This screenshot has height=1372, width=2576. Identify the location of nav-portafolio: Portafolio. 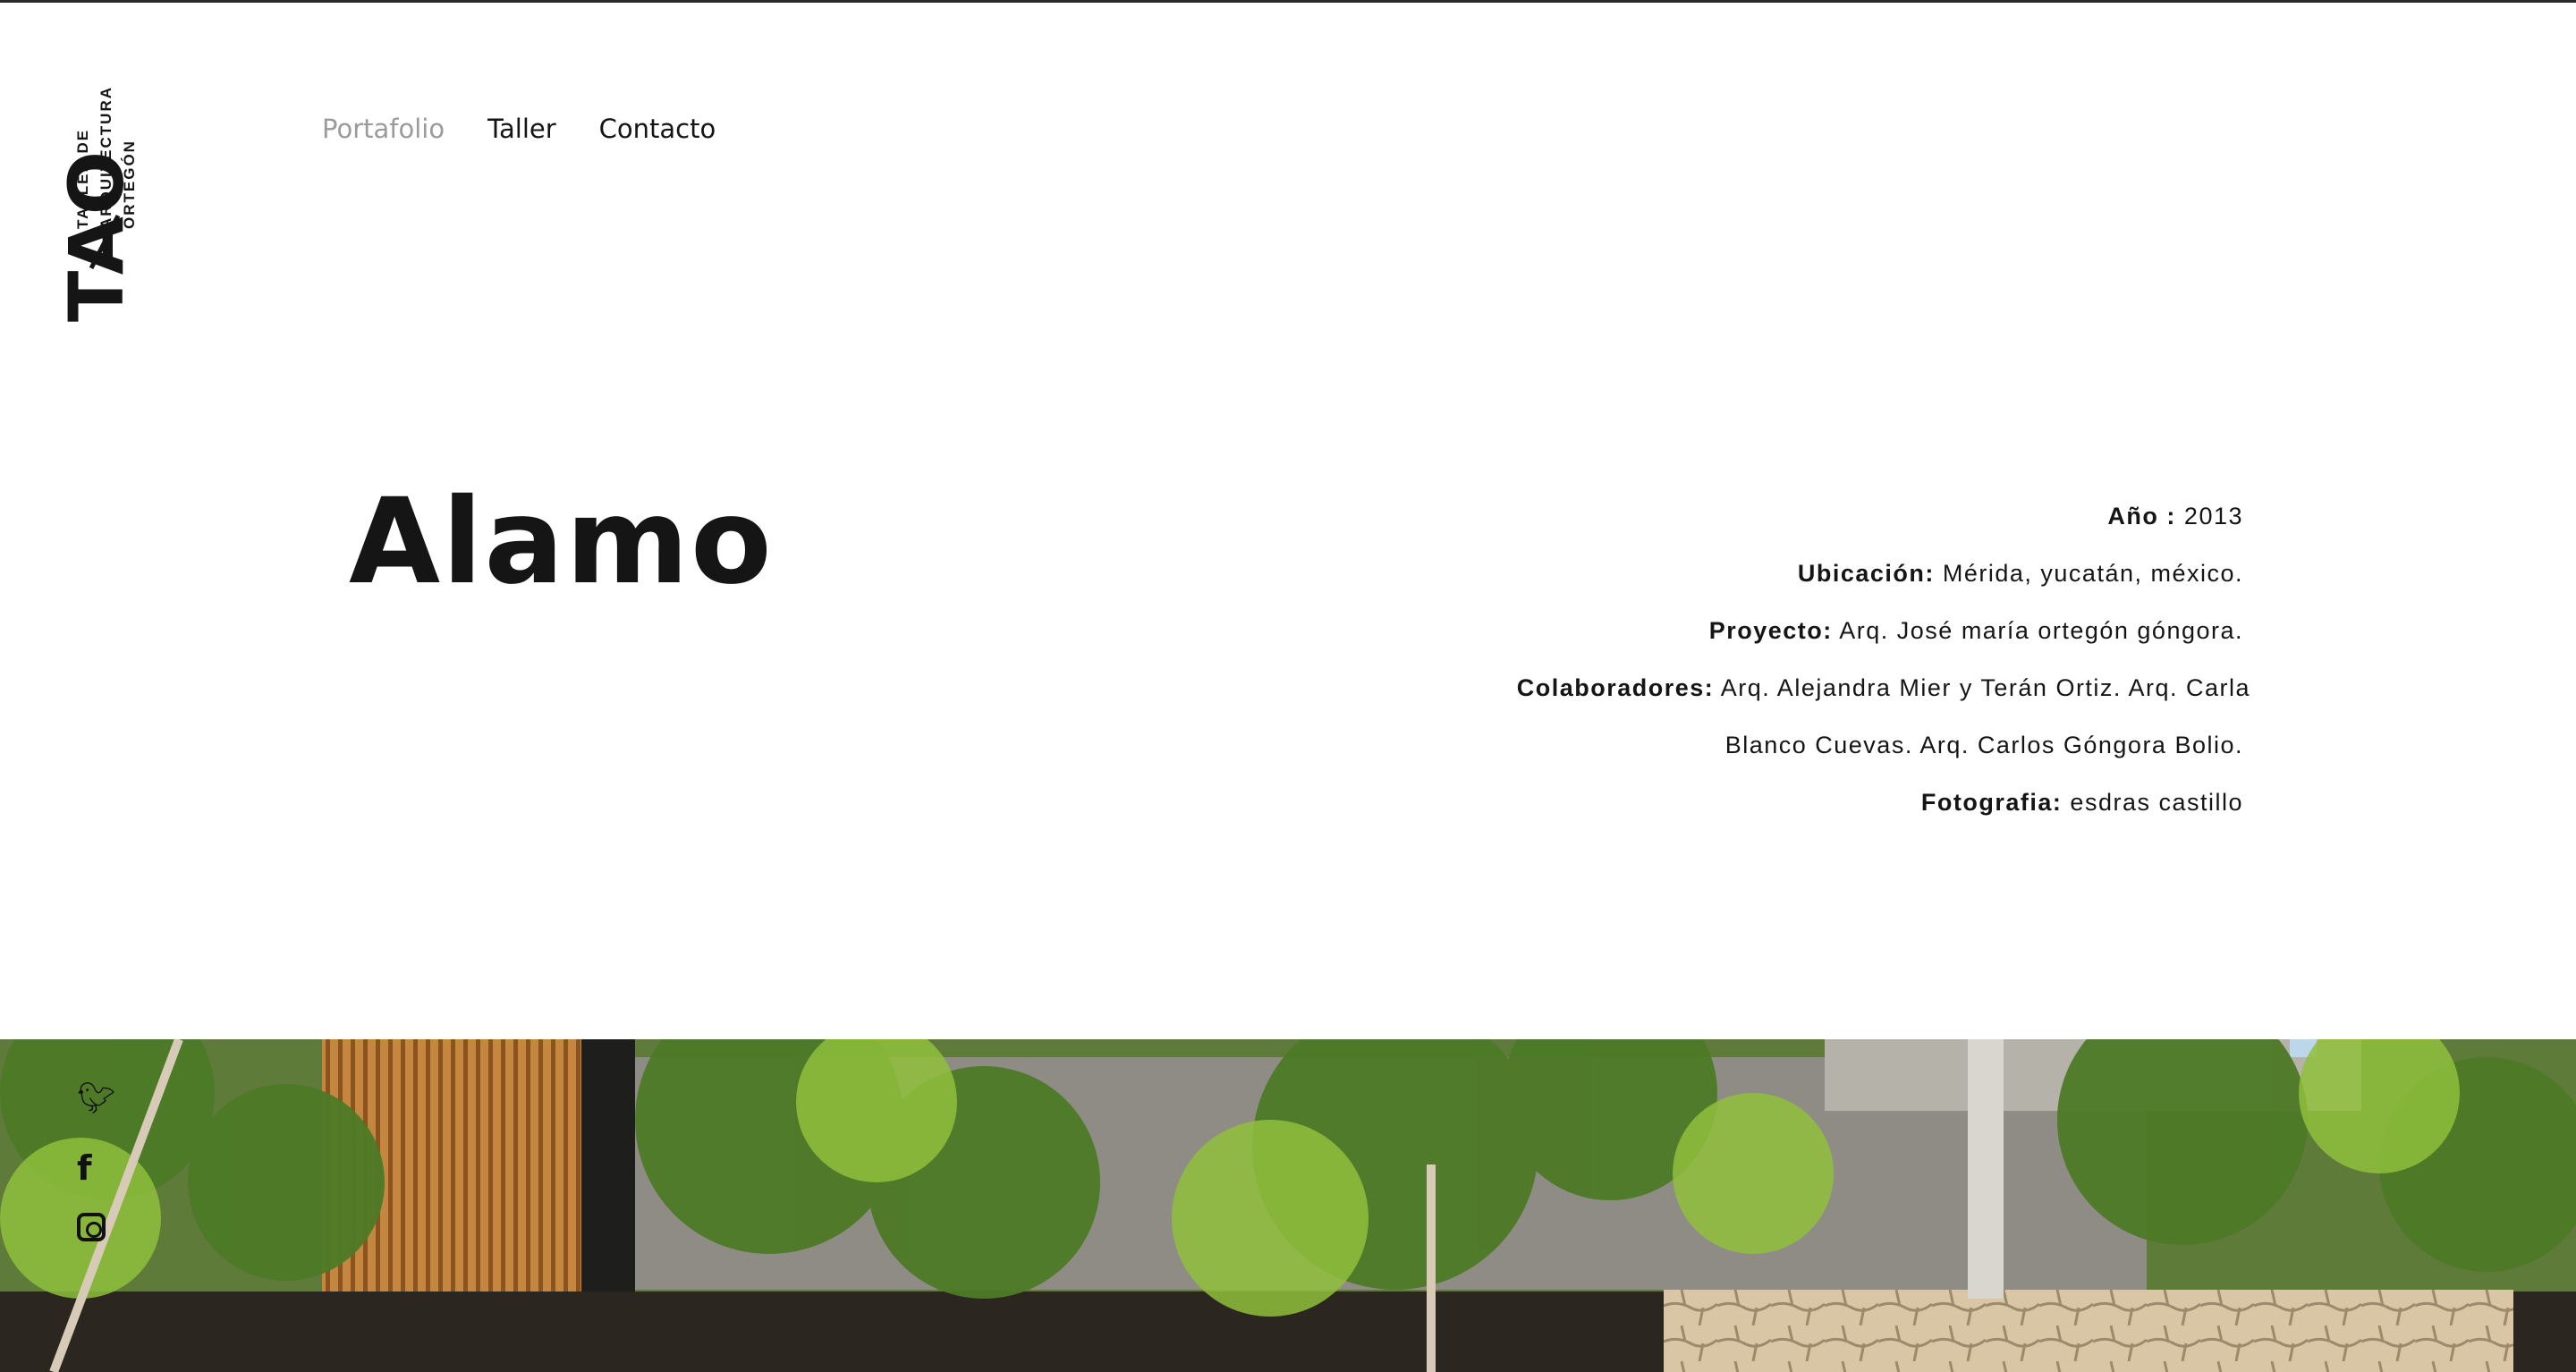
(383, 129).